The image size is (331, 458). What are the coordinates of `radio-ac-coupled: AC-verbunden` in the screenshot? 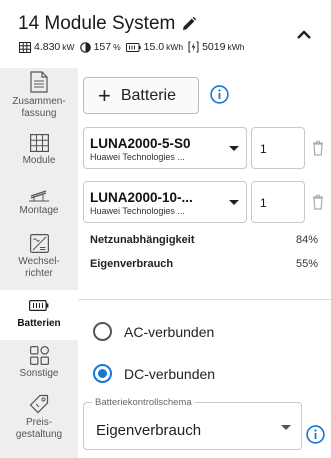 It's located at (153, 331).